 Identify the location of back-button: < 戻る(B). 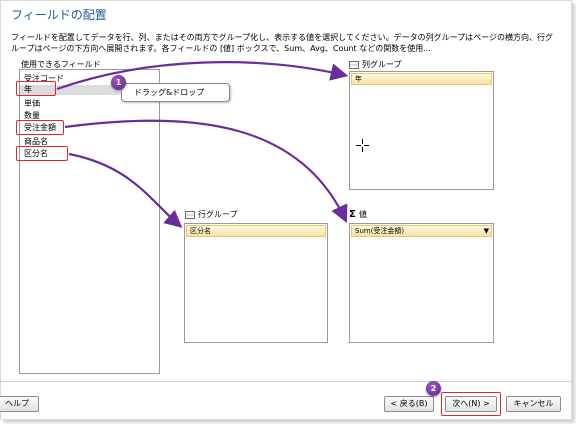
(409, 404).